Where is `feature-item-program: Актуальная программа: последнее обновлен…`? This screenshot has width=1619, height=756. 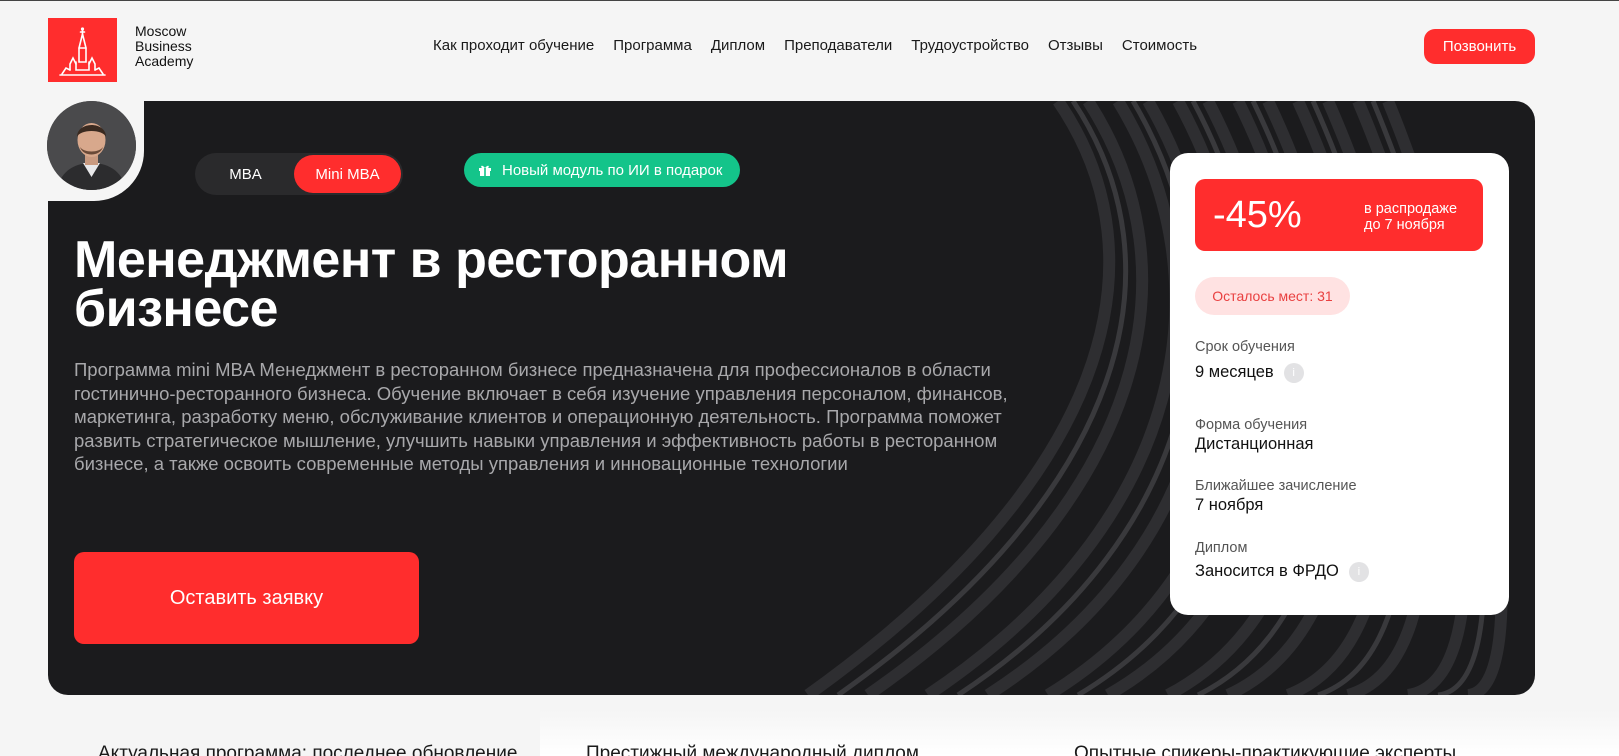 feature-item-program: Актуальная программа: последнее обновлен… is located at coordinates (308, 749).